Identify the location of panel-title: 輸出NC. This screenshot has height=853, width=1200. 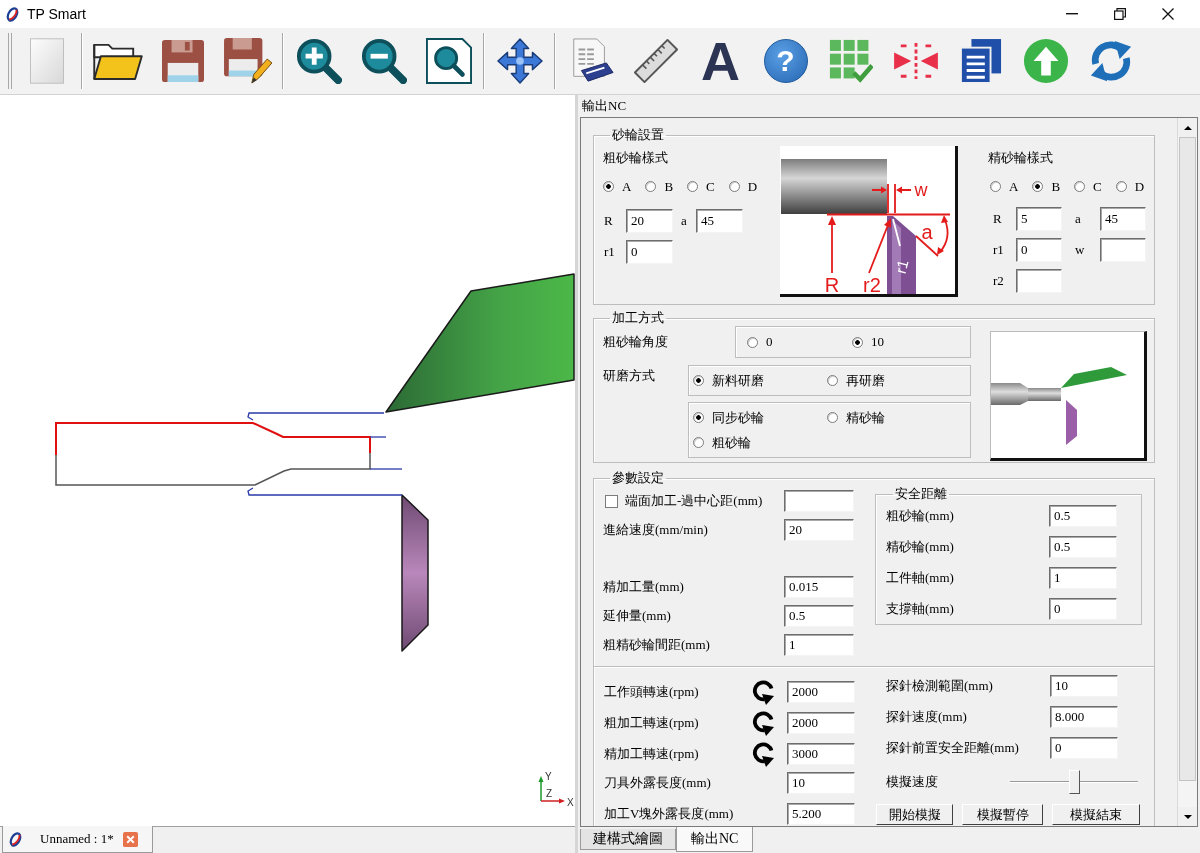
(604, 106).